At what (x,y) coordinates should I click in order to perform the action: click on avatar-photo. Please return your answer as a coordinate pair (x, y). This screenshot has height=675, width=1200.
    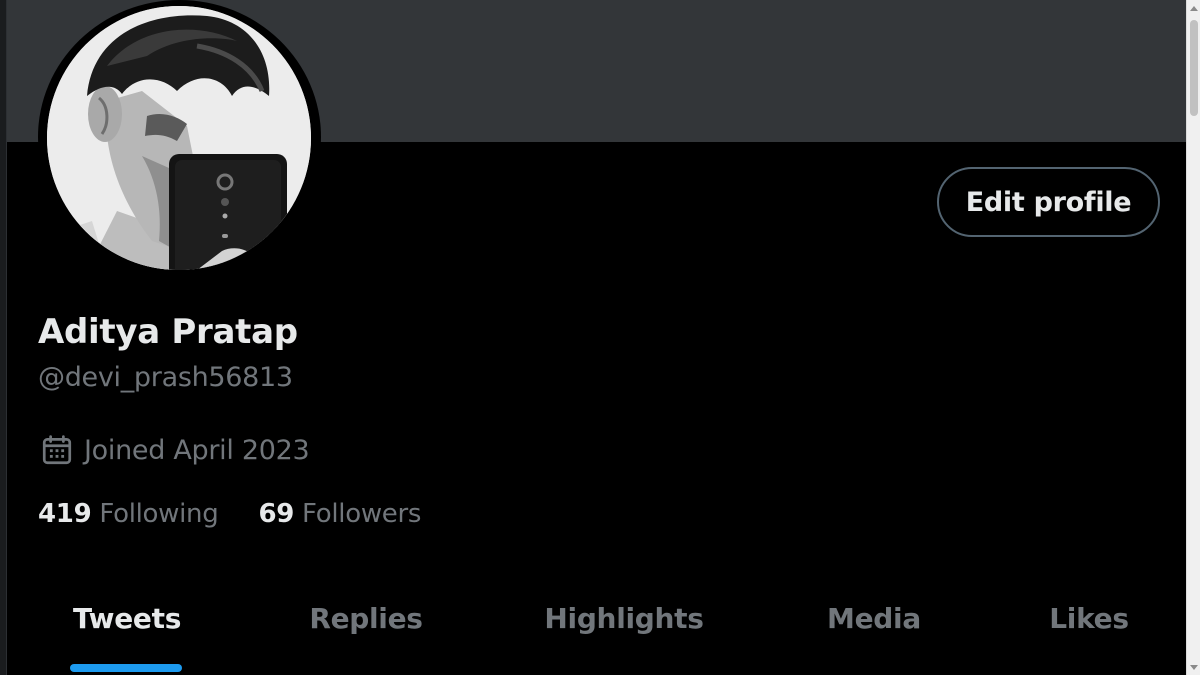
    Looking at the image, I should click on (179, 138).